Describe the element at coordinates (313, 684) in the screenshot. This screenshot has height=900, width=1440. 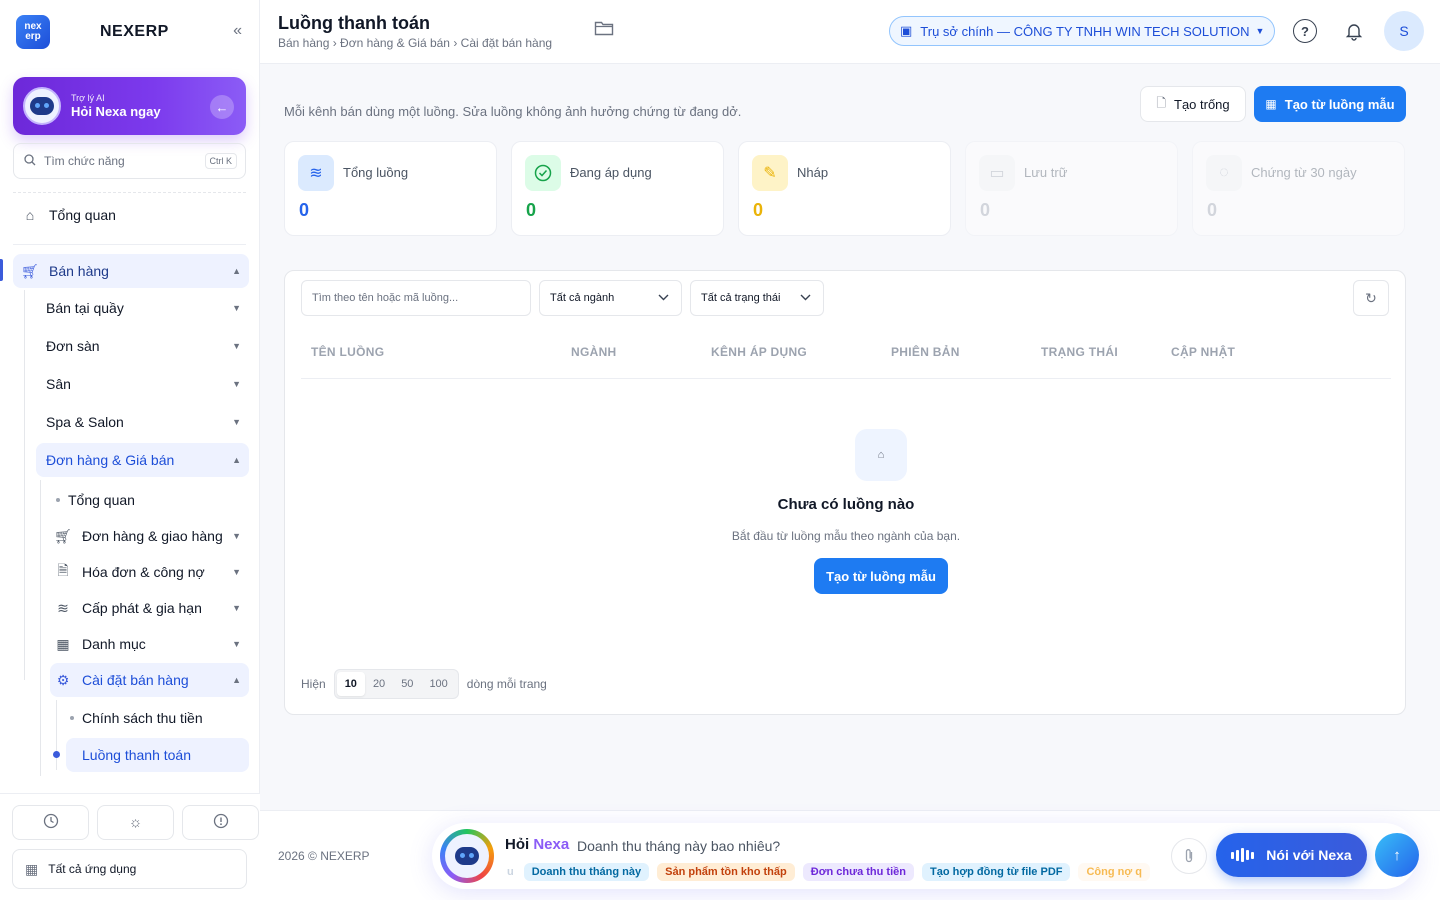
I see `pager-prefix: Hiện` at that location.